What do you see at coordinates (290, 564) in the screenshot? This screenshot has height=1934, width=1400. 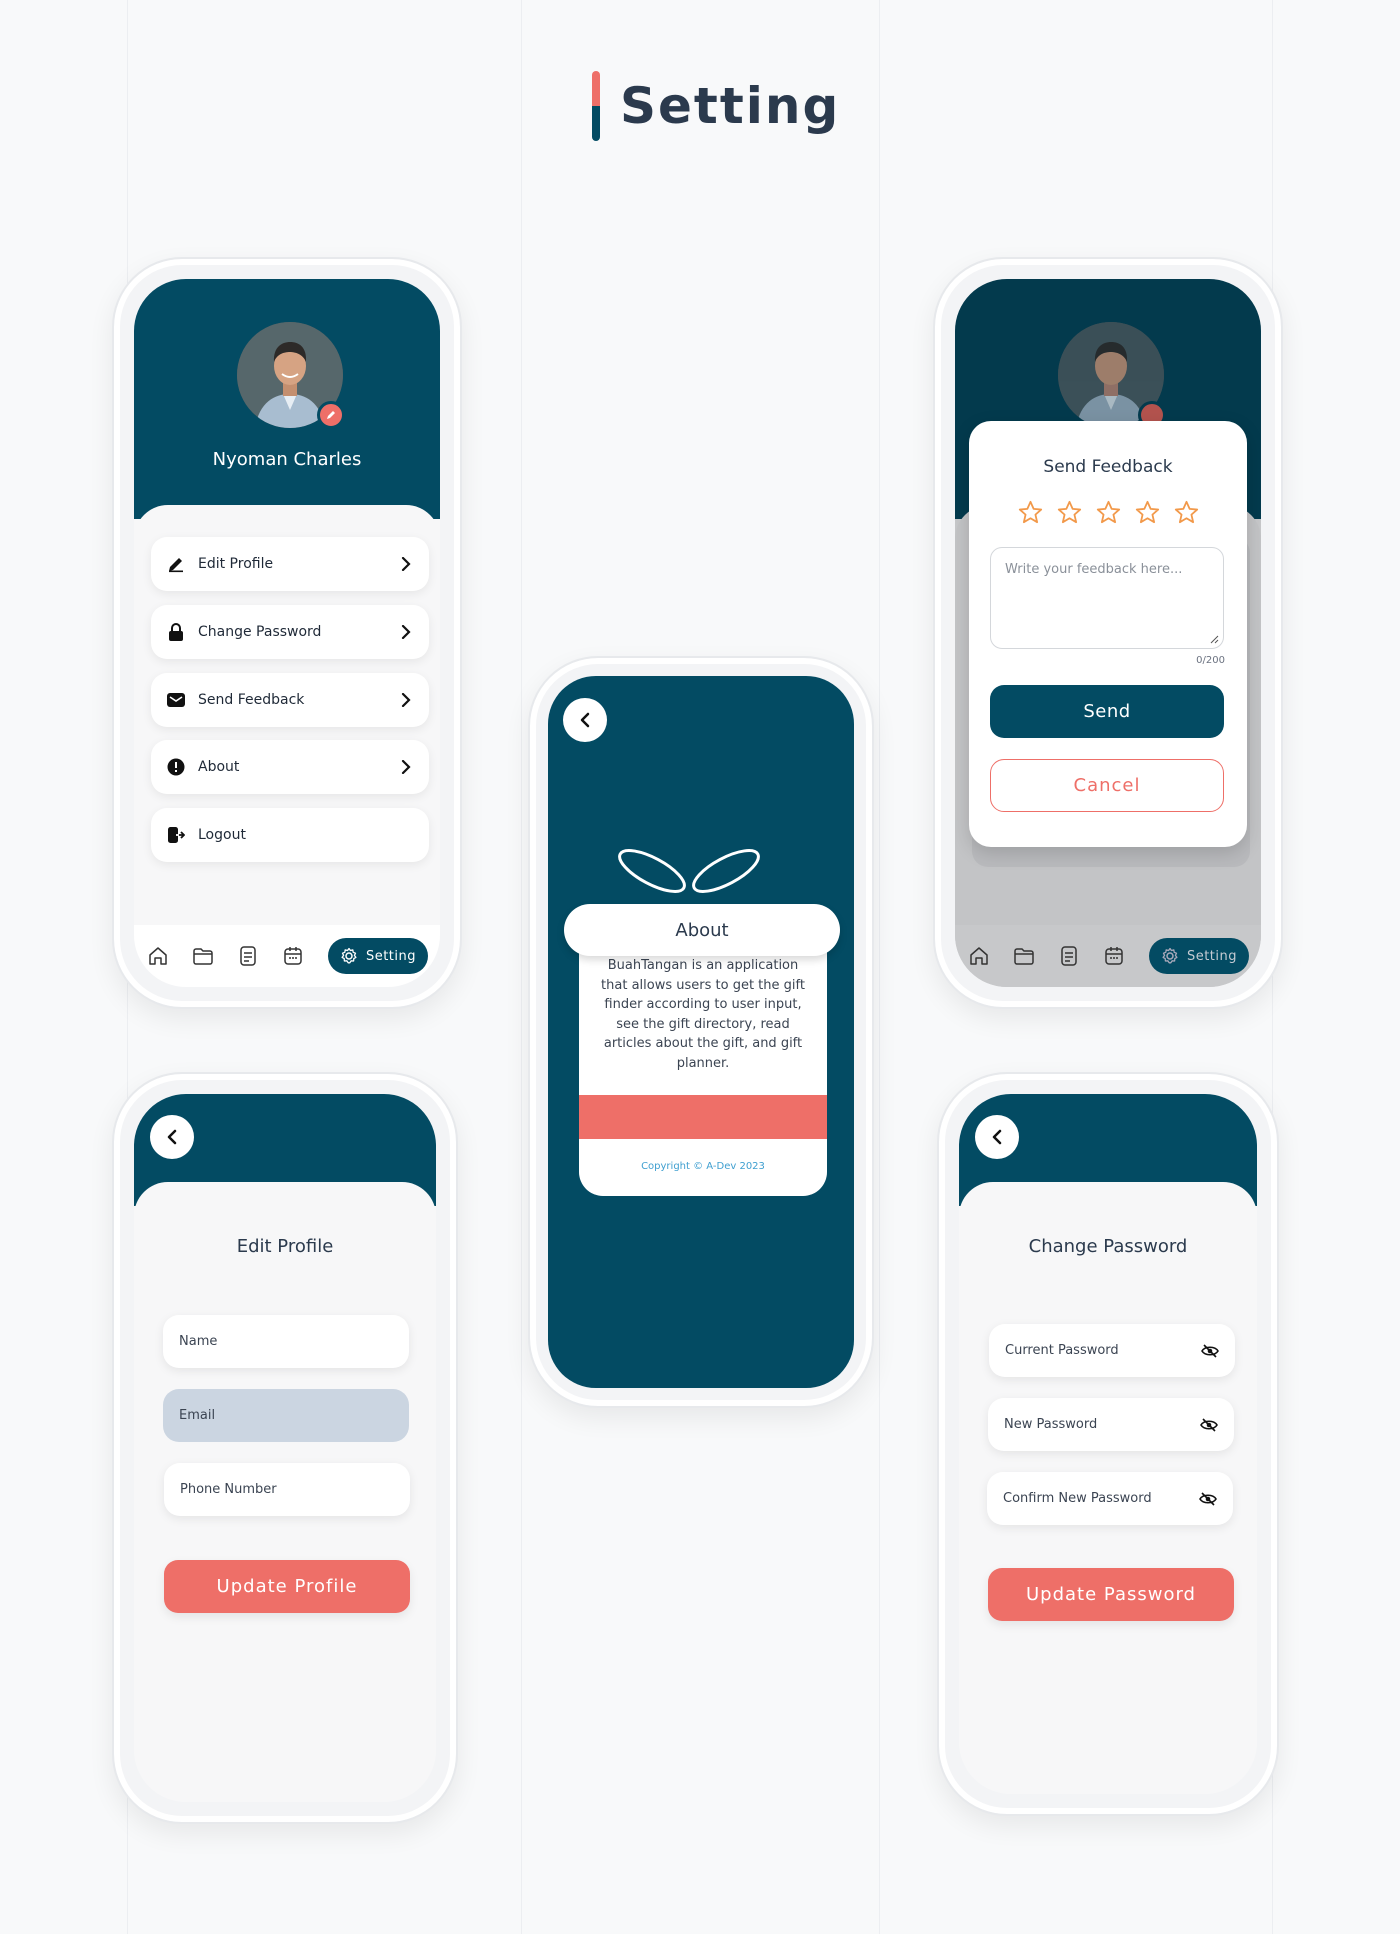 I see `menu-item-edit-profile: Edit Profile` at bounding box center [290, 564].